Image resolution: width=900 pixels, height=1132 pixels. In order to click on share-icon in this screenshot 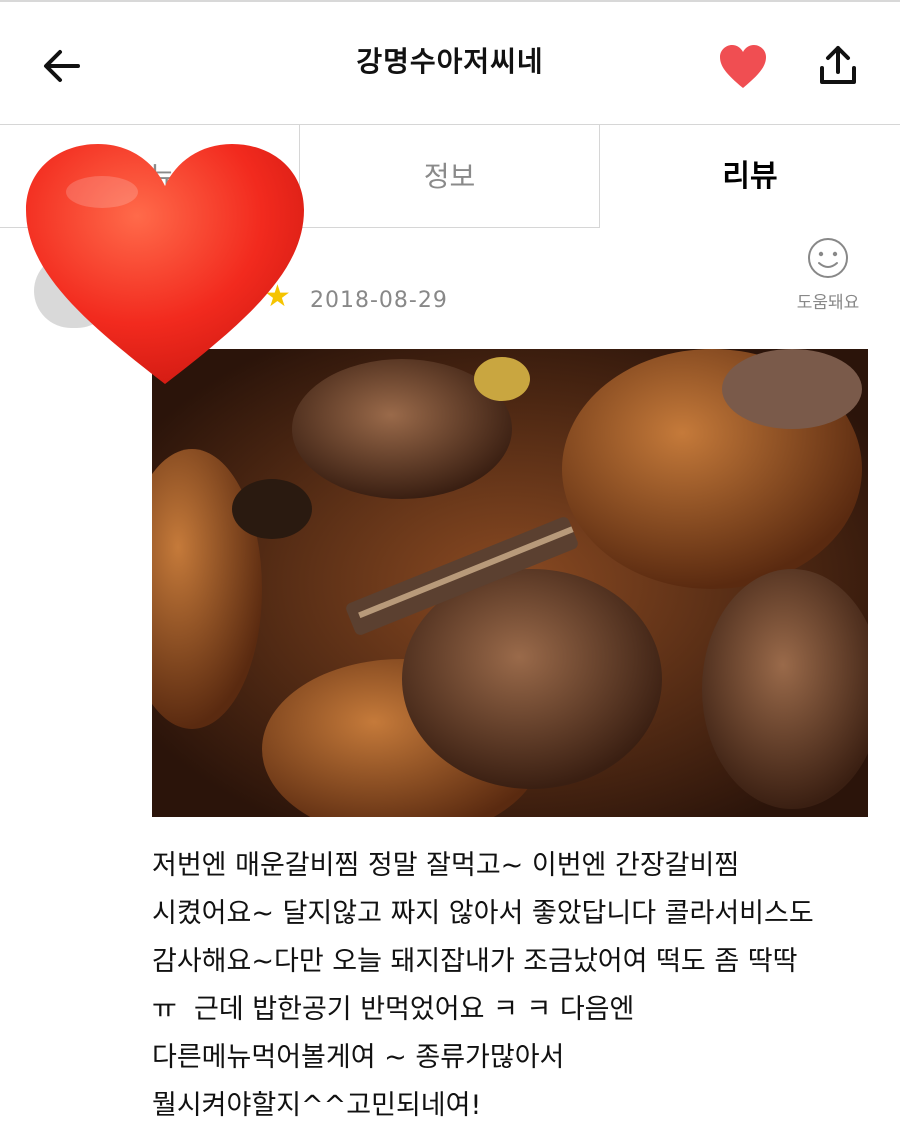, I will do `click(838, 65)`.